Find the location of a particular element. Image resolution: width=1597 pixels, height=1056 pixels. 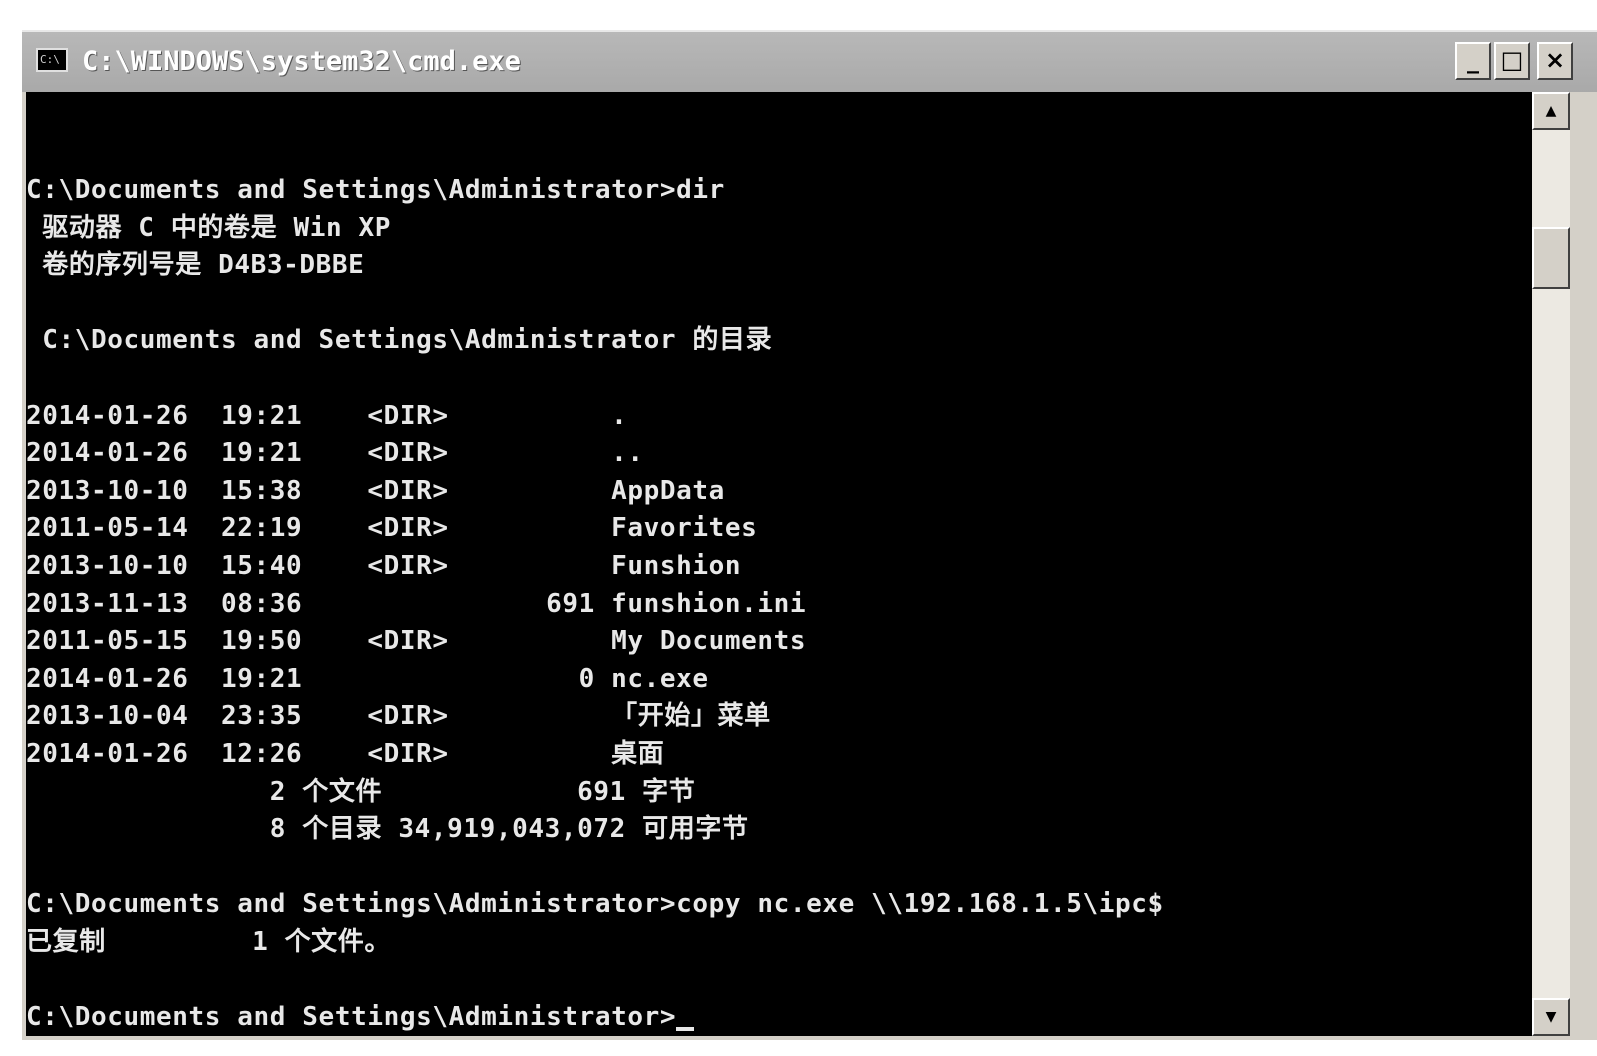

vertical-scrollbar: ▲ ▼ is located at coordinates (1551, 564).